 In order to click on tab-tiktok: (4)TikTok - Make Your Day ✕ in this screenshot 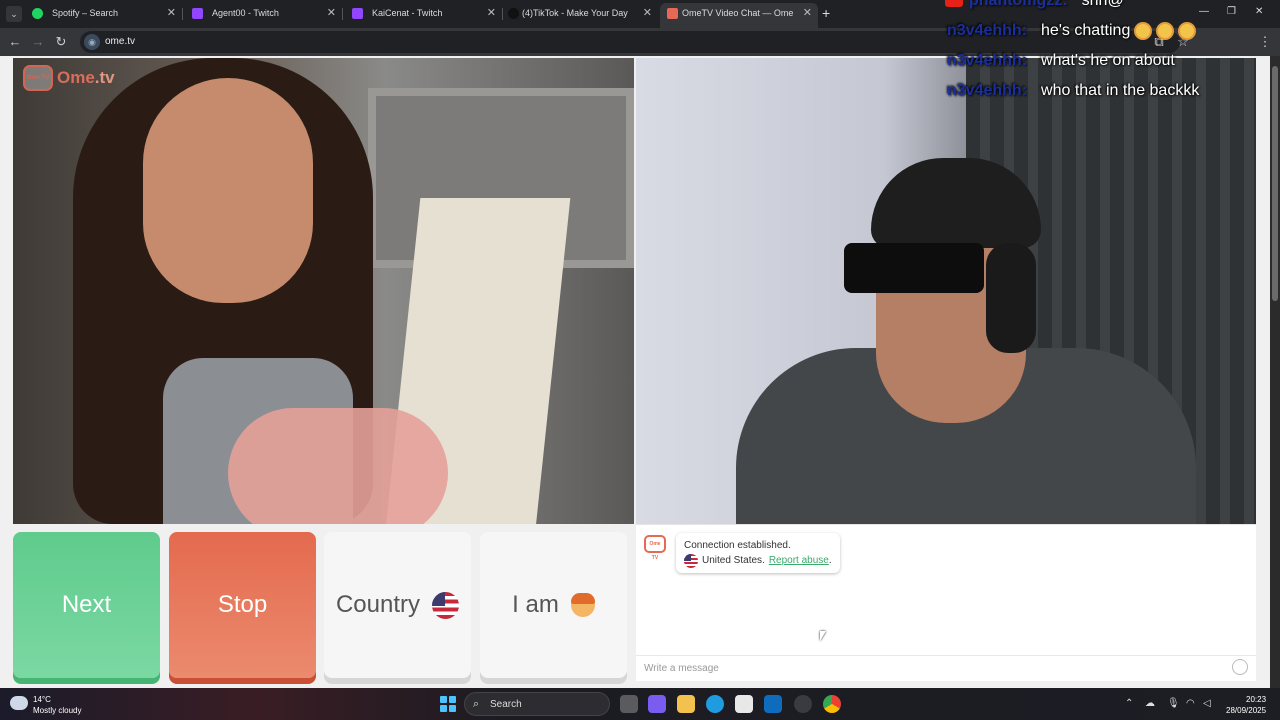, I will do `click(579, 15)`.